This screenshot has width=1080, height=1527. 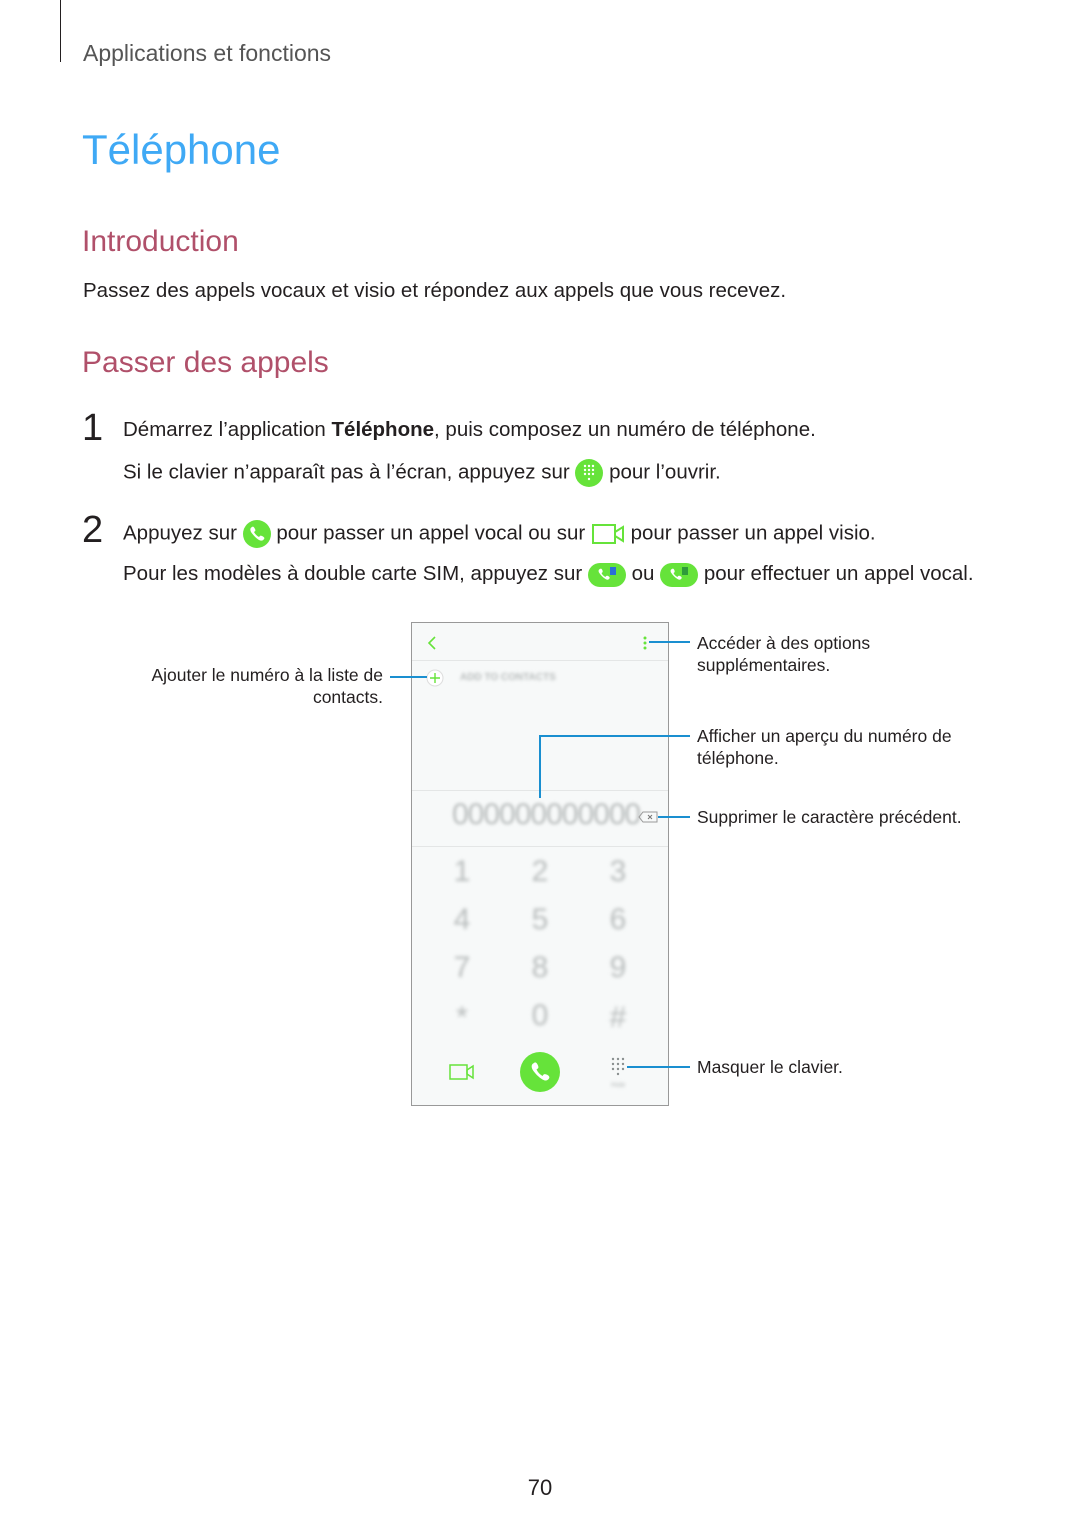 What do you see at coordinates (618, 1017) in the screenshot?
I see `key: #` at bounding box center [618, 1017].